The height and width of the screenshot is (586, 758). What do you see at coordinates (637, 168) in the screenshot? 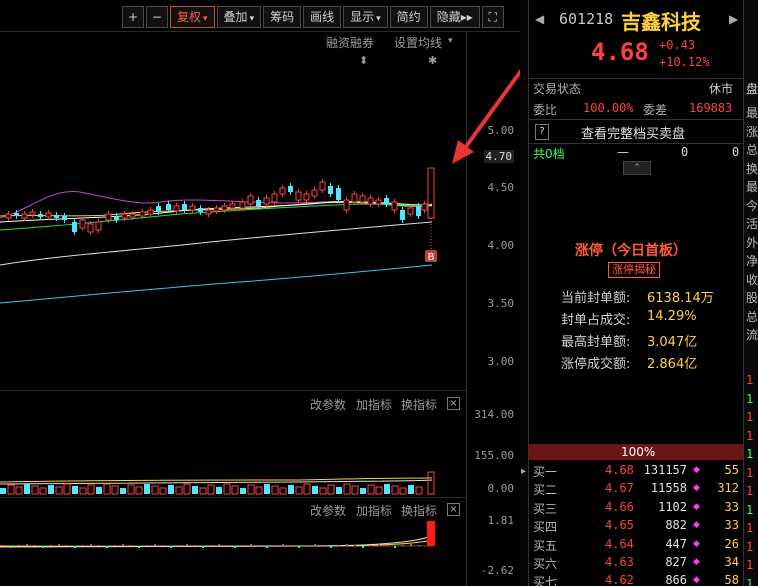
I see `expand-up-icon: ⌃` at bounding box center [637, 168].